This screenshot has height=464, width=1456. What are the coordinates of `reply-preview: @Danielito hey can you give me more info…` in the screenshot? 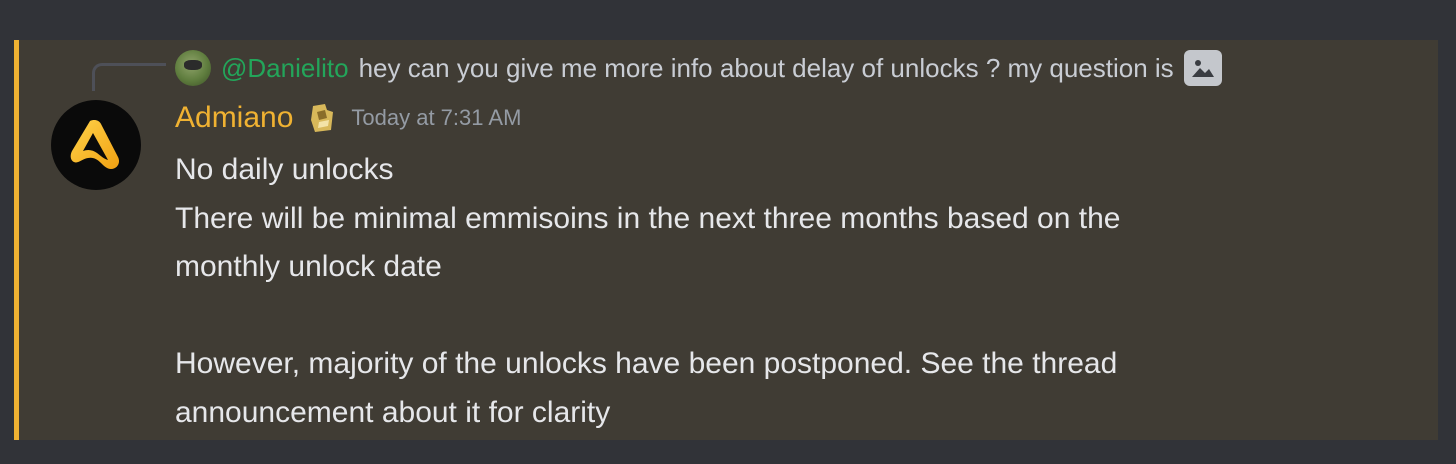 It's located at (698, 68).